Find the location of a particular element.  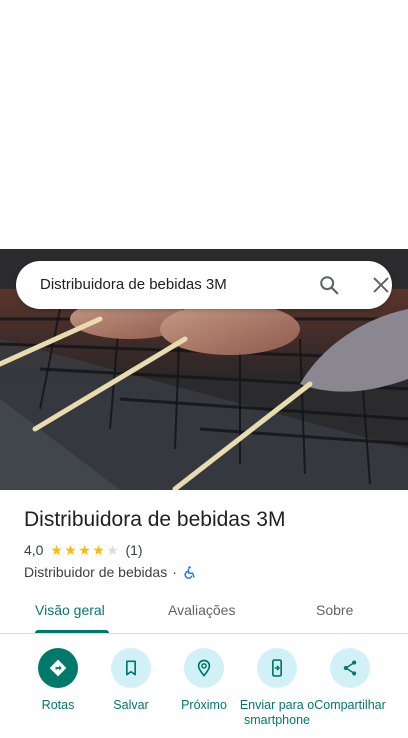

place-tabs: Visão geral Avaliações Sobre is located at coordinates (204, 612).